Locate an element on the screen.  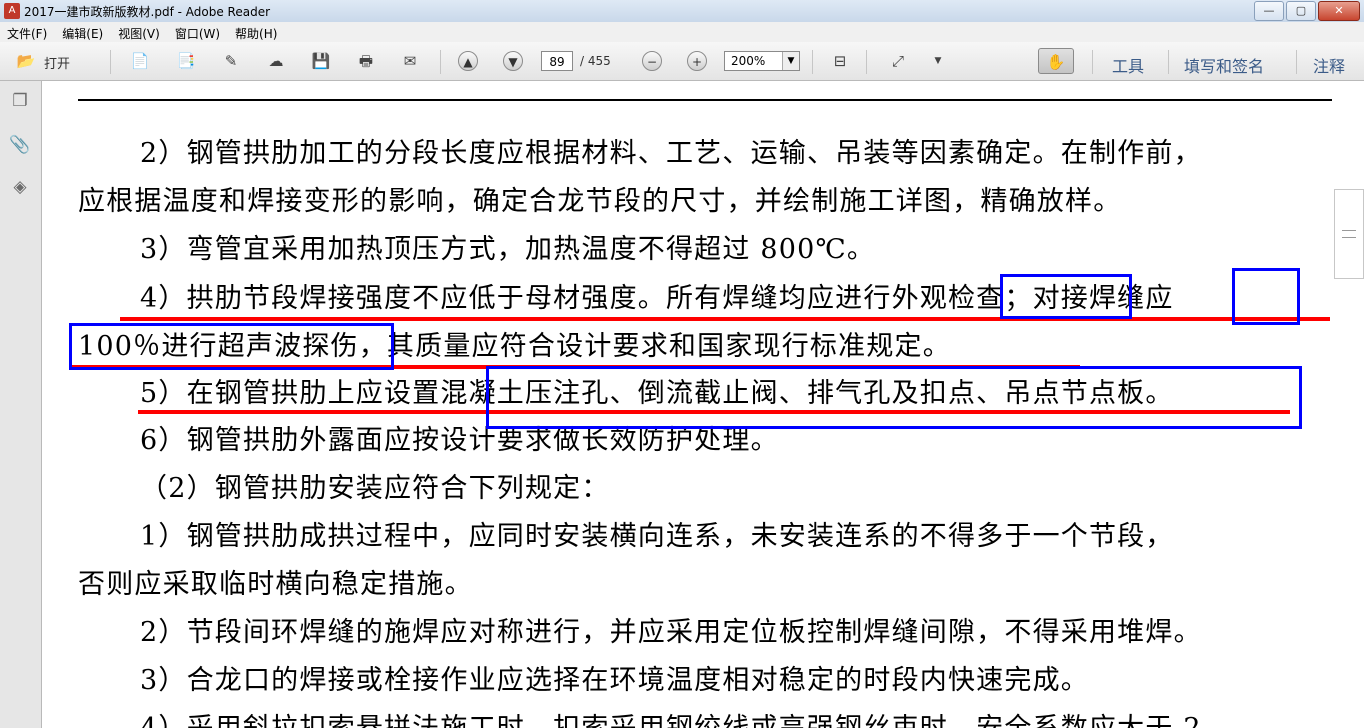
full-screen-icon: ⤢ is located at coordinates (898, 61).